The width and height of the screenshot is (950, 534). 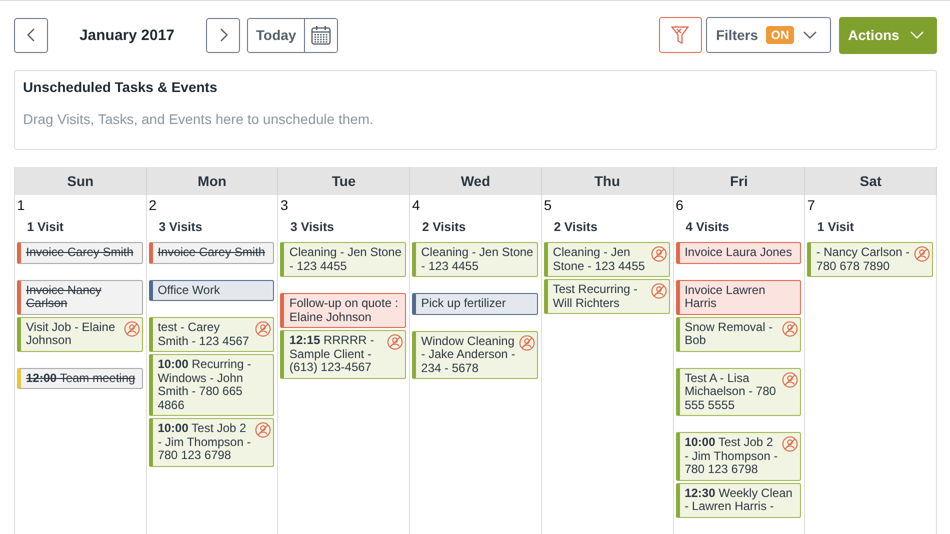 I want to click on visit-card: Test A - Lisa Michaelson - 780 555 5555, so click(x=739, y=392).